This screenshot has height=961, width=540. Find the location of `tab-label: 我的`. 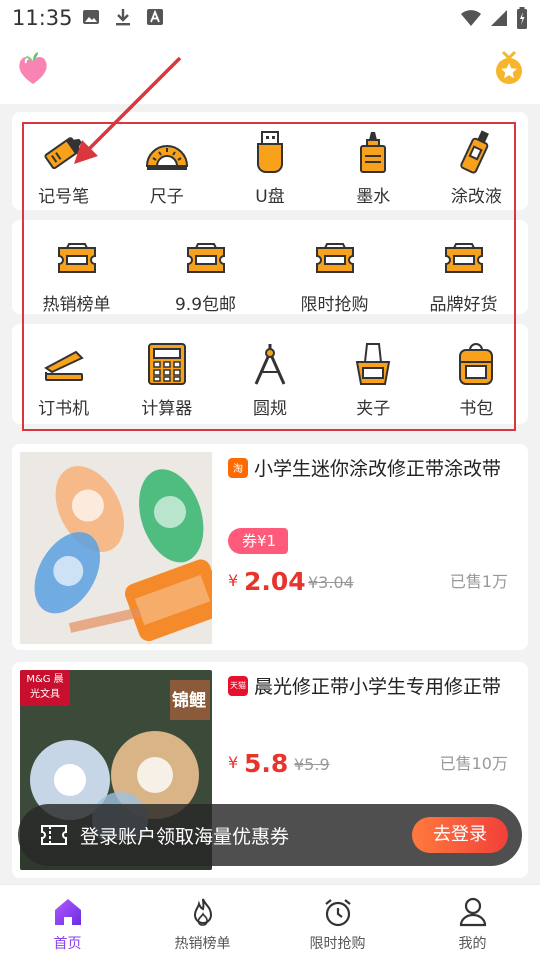

tab-label: 我的 is located at coordinates (472, 944).